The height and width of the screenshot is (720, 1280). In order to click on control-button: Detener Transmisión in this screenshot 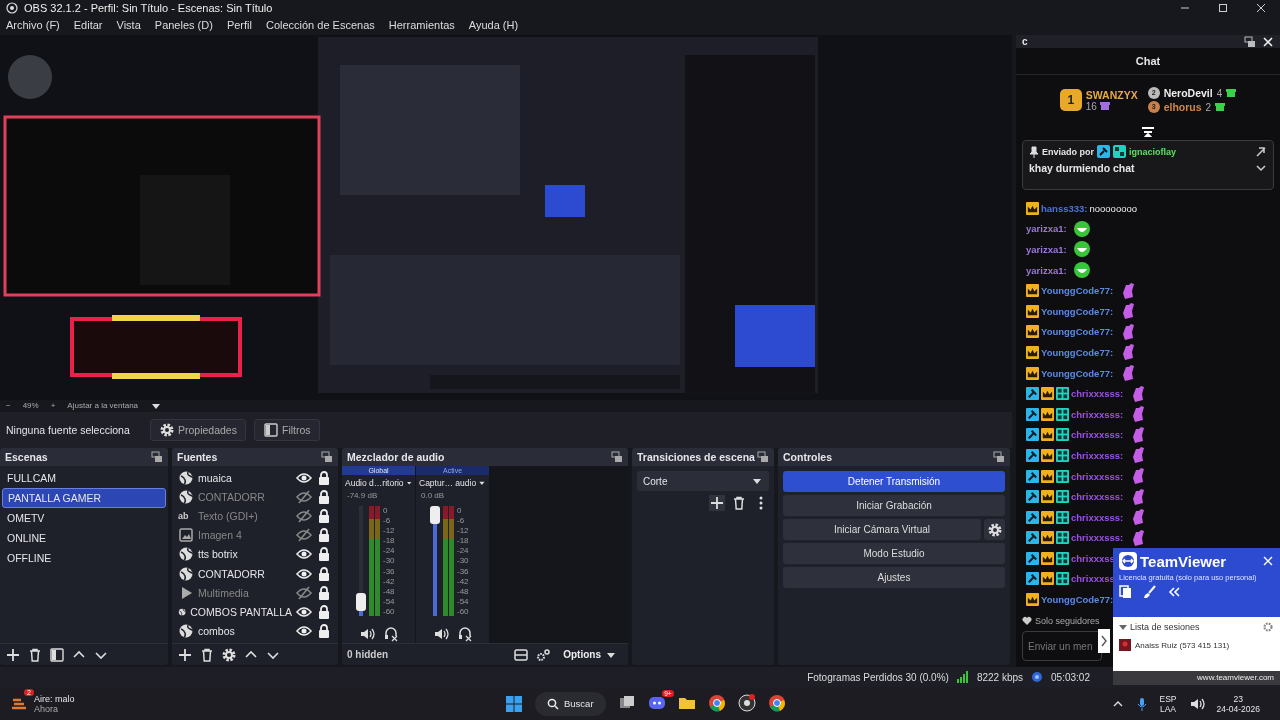, I will do `click(894, 481)`.